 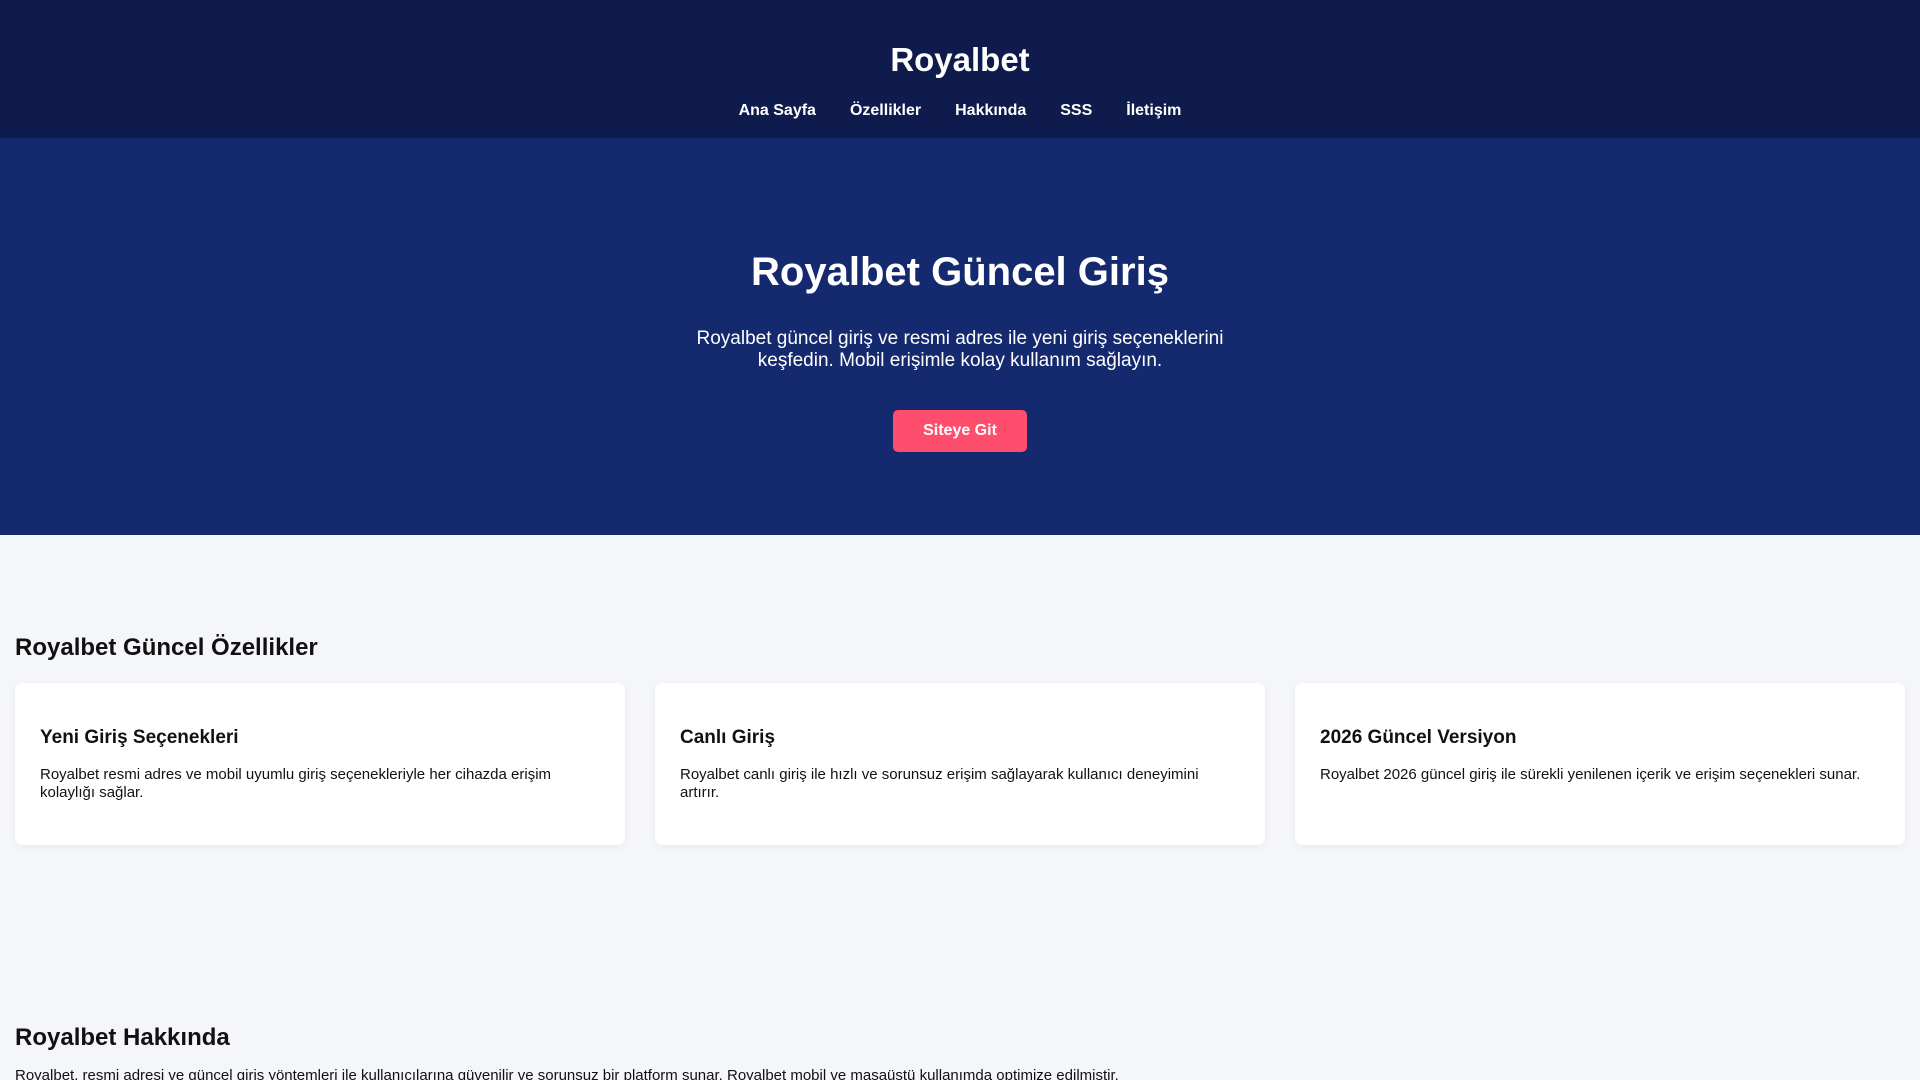 What do you see at coordinates (990, 111) in the screenshot?
I see `nav-link-about: Hakkında` at bounding box center [990, 111].